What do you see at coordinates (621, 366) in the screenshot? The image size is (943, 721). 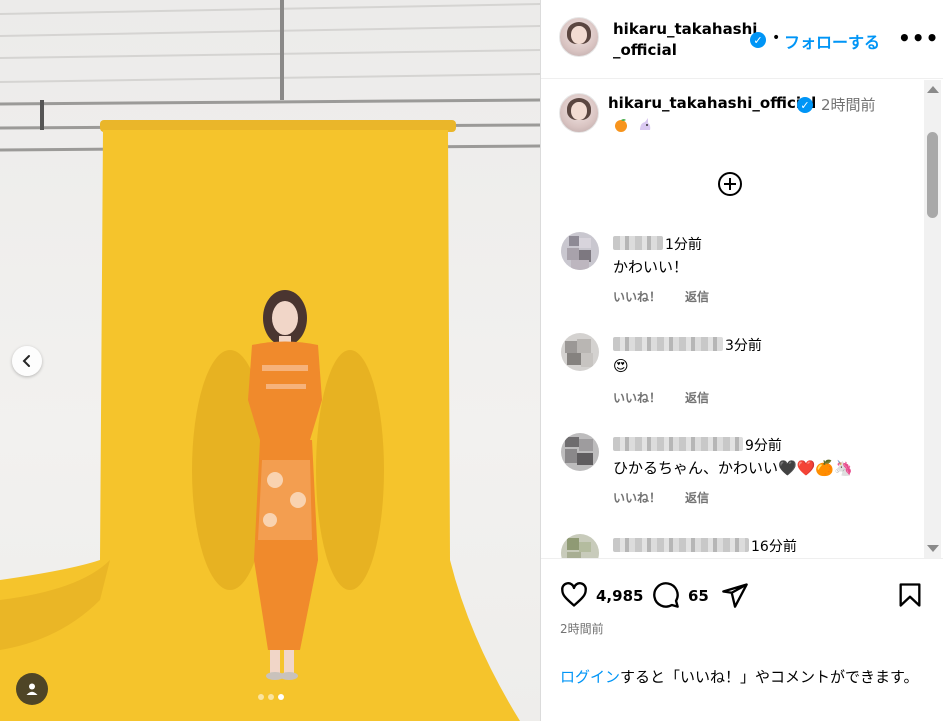 I see `comment-text: 😍` at bounding box center [621, 366].